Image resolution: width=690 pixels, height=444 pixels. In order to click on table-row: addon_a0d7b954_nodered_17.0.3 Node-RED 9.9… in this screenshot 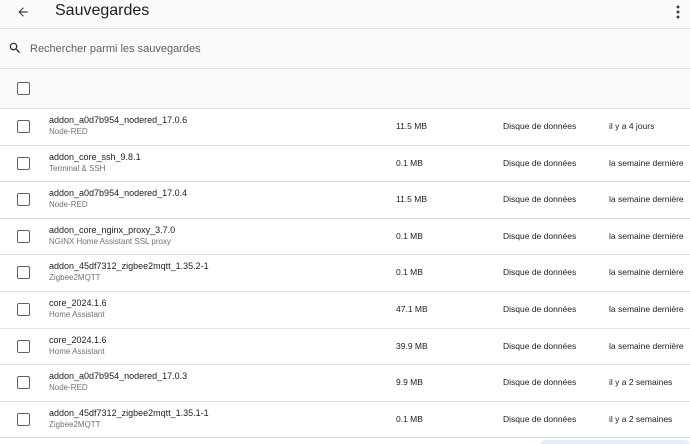, I will do `click(345, 383)`.